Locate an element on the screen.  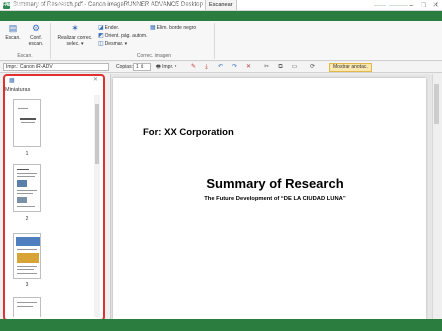
status-page-text: Página seleccionada: 1/3 is located at coordinates (34, 5).